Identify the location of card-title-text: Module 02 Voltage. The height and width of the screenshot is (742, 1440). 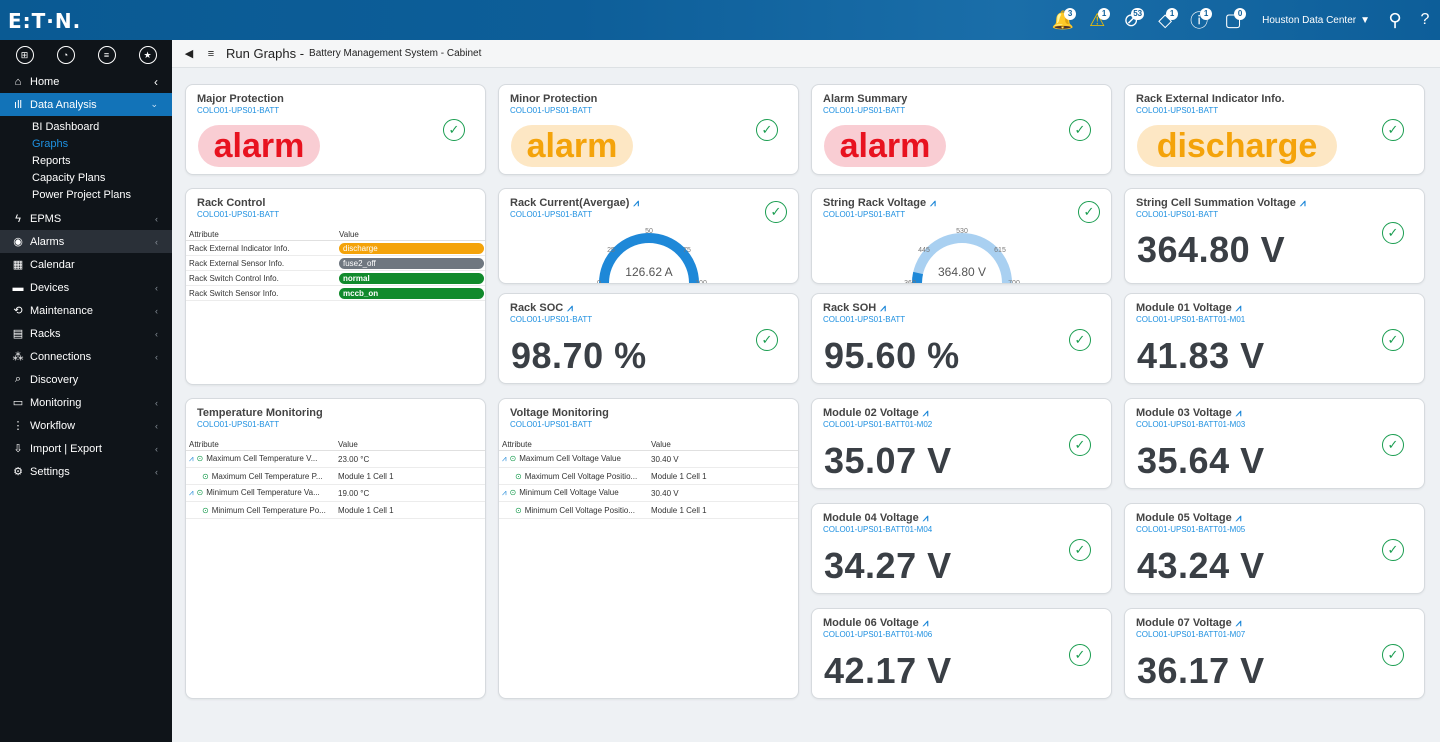
(871, 413).